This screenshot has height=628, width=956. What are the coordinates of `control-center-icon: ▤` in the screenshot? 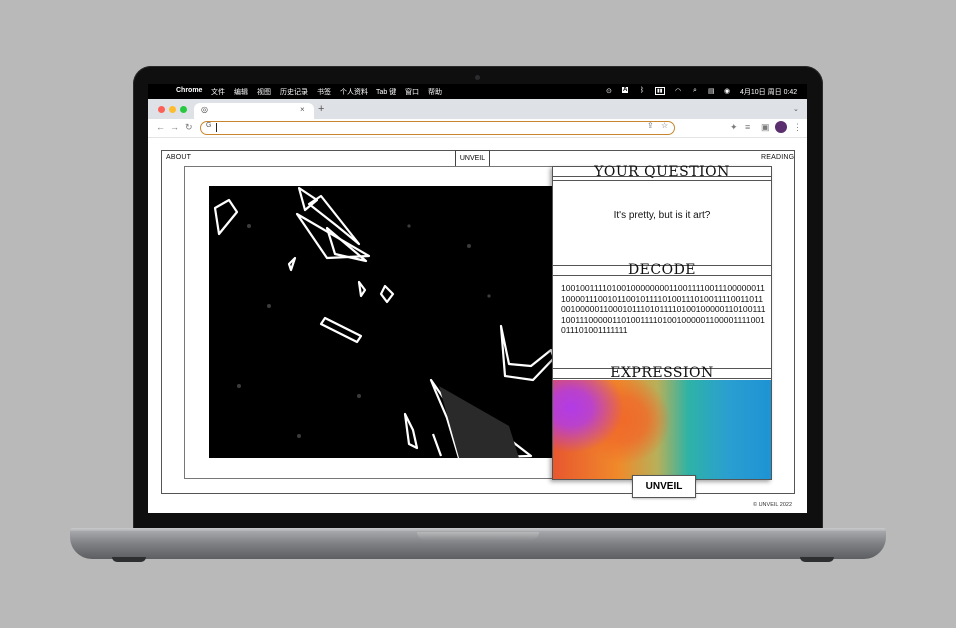 It's located at (711, 91).